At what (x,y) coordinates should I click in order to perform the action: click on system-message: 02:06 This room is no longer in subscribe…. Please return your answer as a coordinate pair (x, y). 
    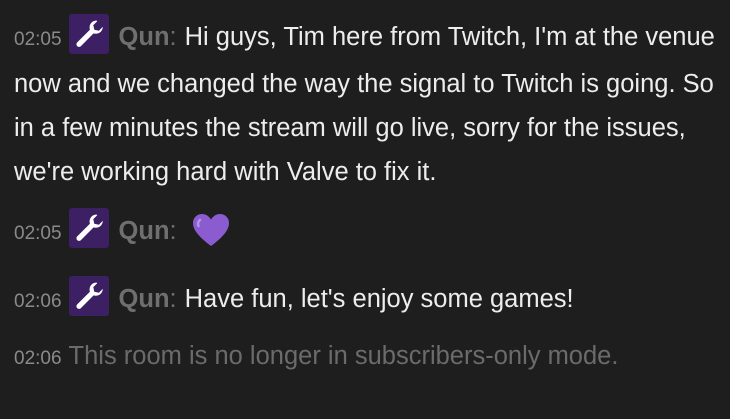
    Looking at the image, I should click on (367, 357).